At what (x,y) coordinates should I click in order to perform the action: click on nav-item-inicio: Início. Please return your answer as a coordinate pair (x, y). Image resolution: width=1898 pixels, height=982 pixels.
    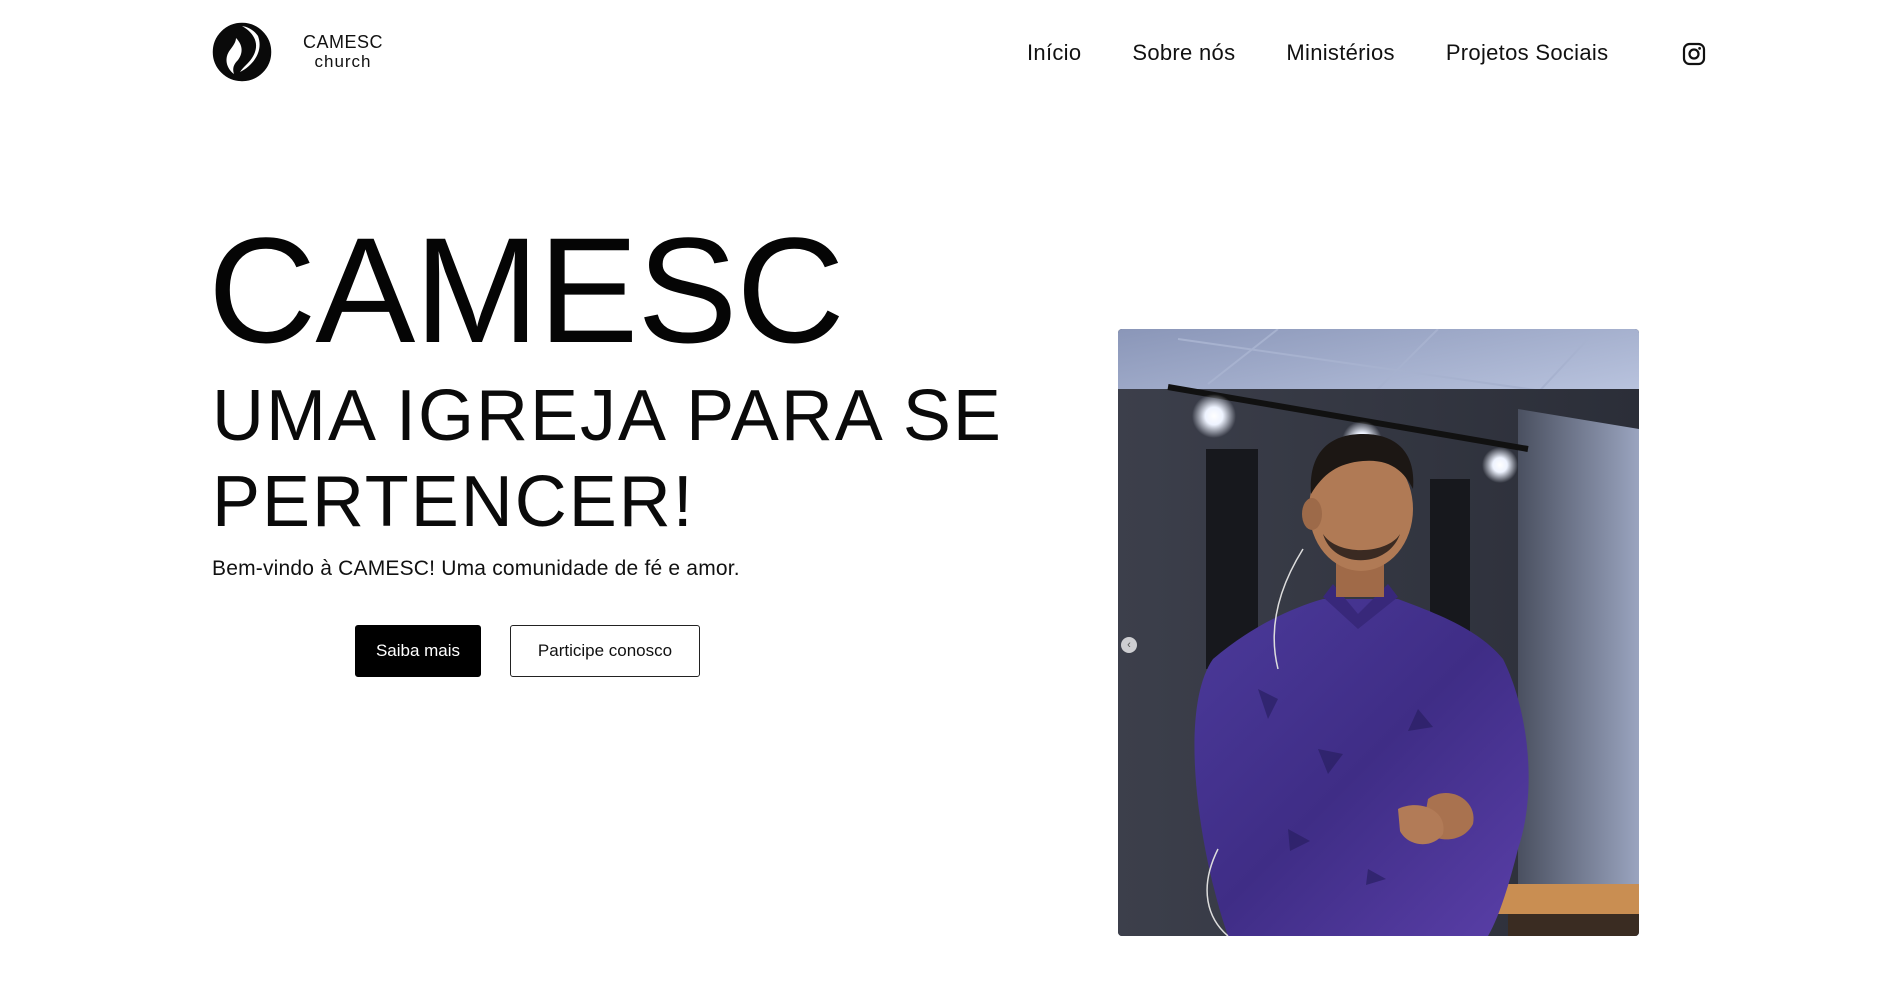
    Looking at the image, I should click on (1054, 53).